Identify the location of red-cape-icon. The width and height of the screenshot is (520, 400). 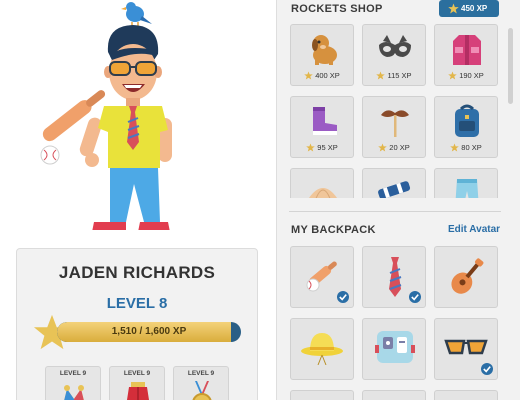
(138, 391).